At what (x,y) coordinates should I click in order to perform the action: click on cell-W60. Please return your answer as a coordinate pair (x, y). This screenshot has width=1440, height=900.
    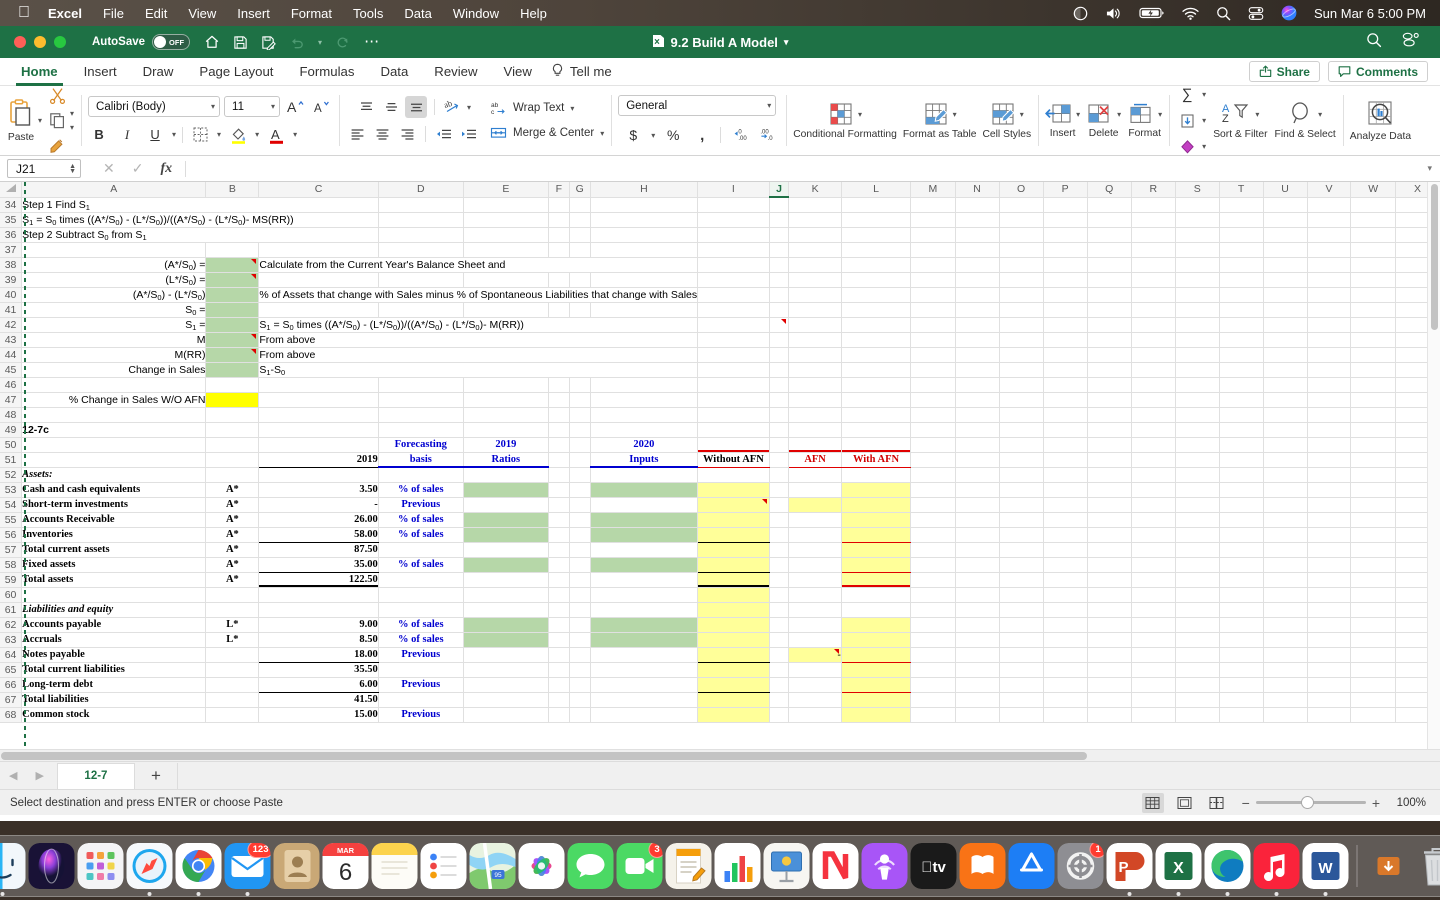
    Looking at the image, I should click on (1373, 595).